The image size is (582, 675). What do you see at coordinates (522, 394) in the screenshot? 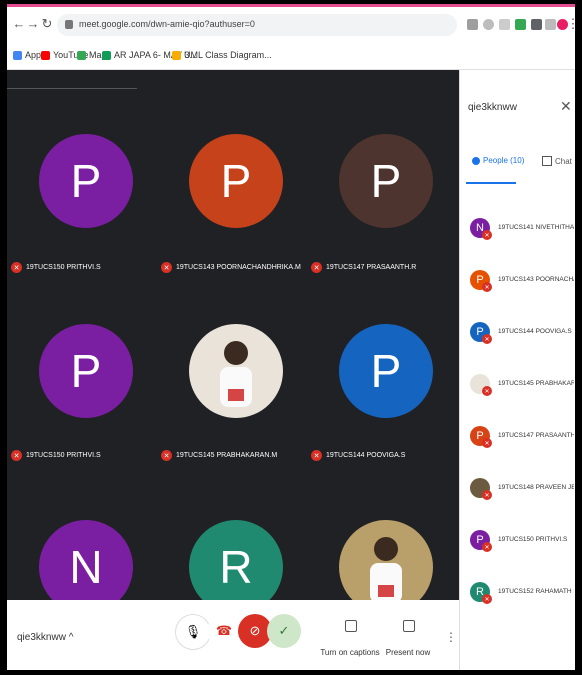
I see `people-list-item: ✕ 19TUCS145 PRABHAKARAN.M` at bounding box center [522, 394].